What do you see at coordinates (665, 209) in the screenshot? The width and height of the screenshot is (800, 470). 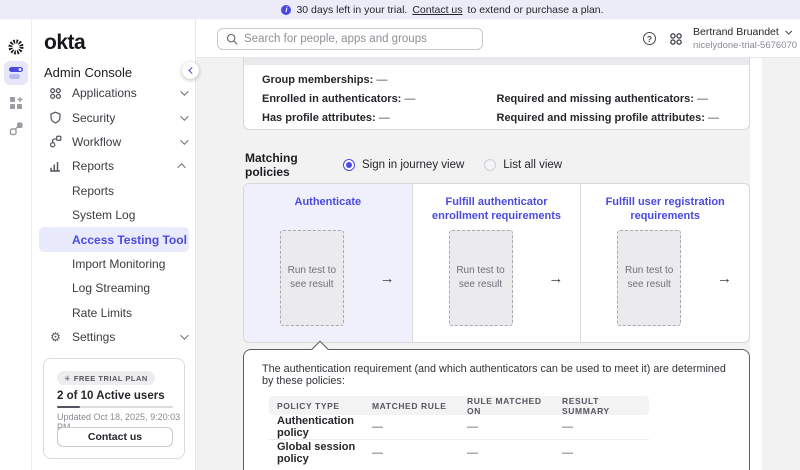 I see `step-title: Fulfill user registration requirements` at bounding box center [665, 209].